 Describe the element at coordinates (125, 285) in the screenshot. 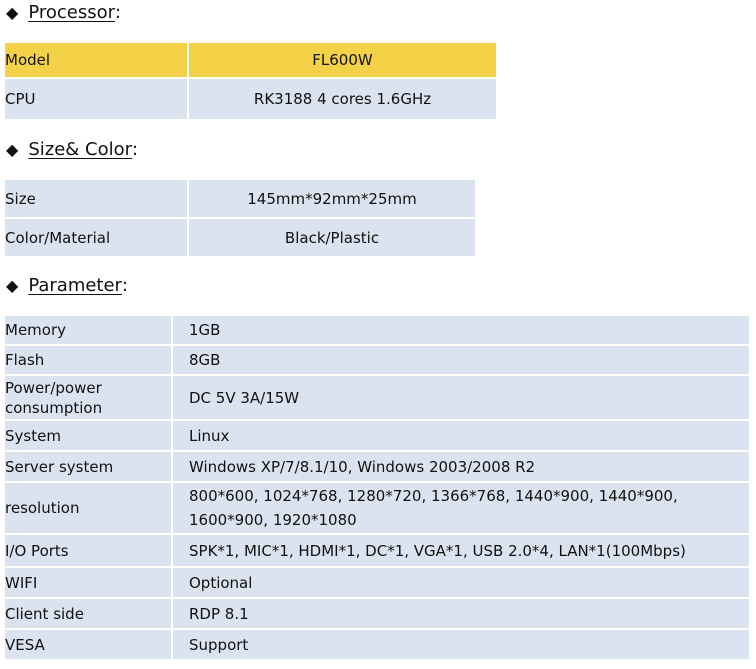

I see `parameter-colon: :` at that location.